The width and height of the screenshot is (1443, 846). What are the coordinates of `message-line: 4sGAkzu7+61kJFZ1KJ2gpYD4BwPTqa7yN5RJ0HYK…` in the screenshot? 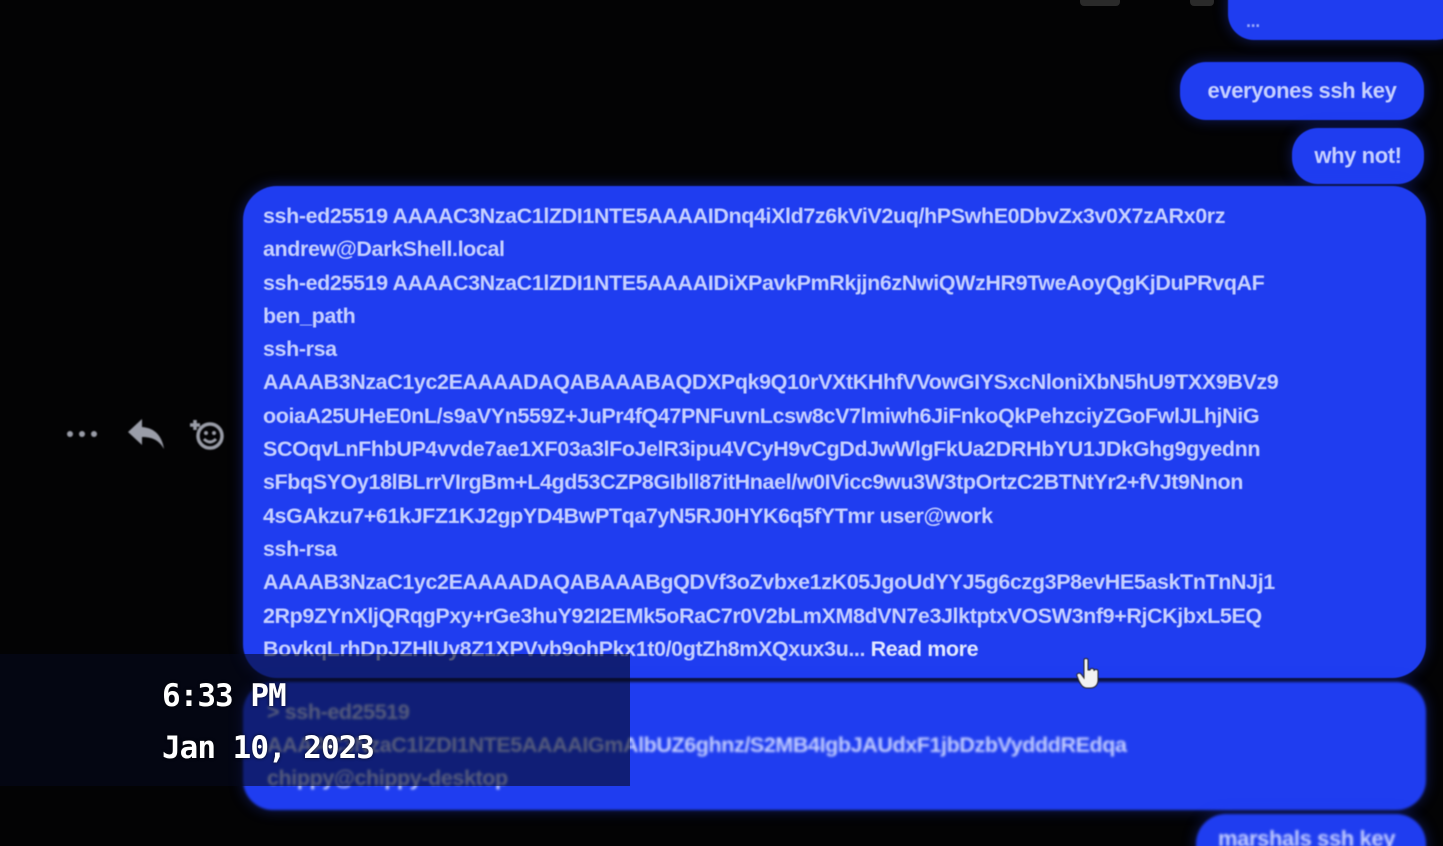 It's located at (628, 515).